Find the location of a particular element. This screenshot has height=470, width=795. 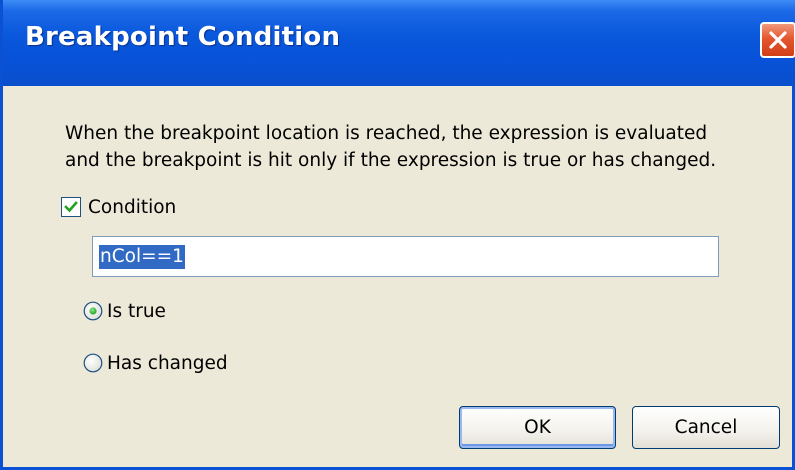

checkmark-icon is located at coordinates (71, 207).